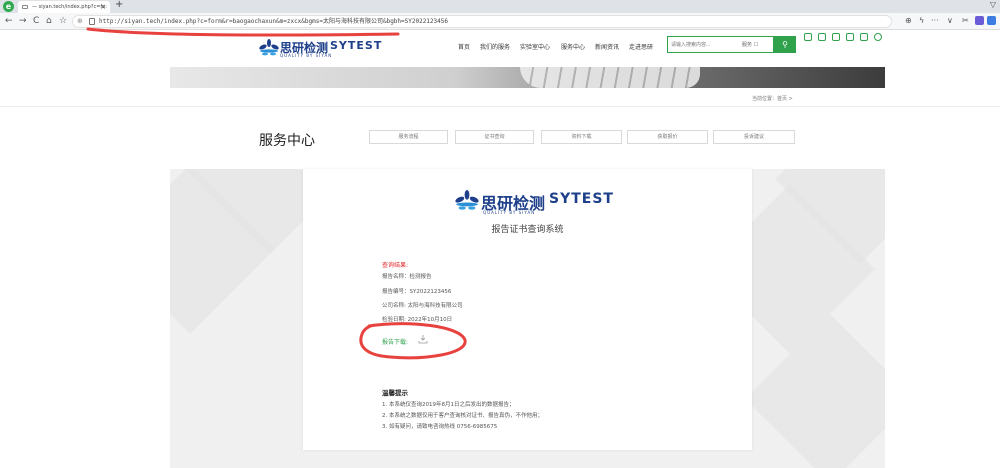 The width and height of the screenshot is (1000, 468). I want to click on tip-item: 2. 本系统之数据仅用于客户查询核对证书、报告真伪，不作他用；, so click(462, 416).